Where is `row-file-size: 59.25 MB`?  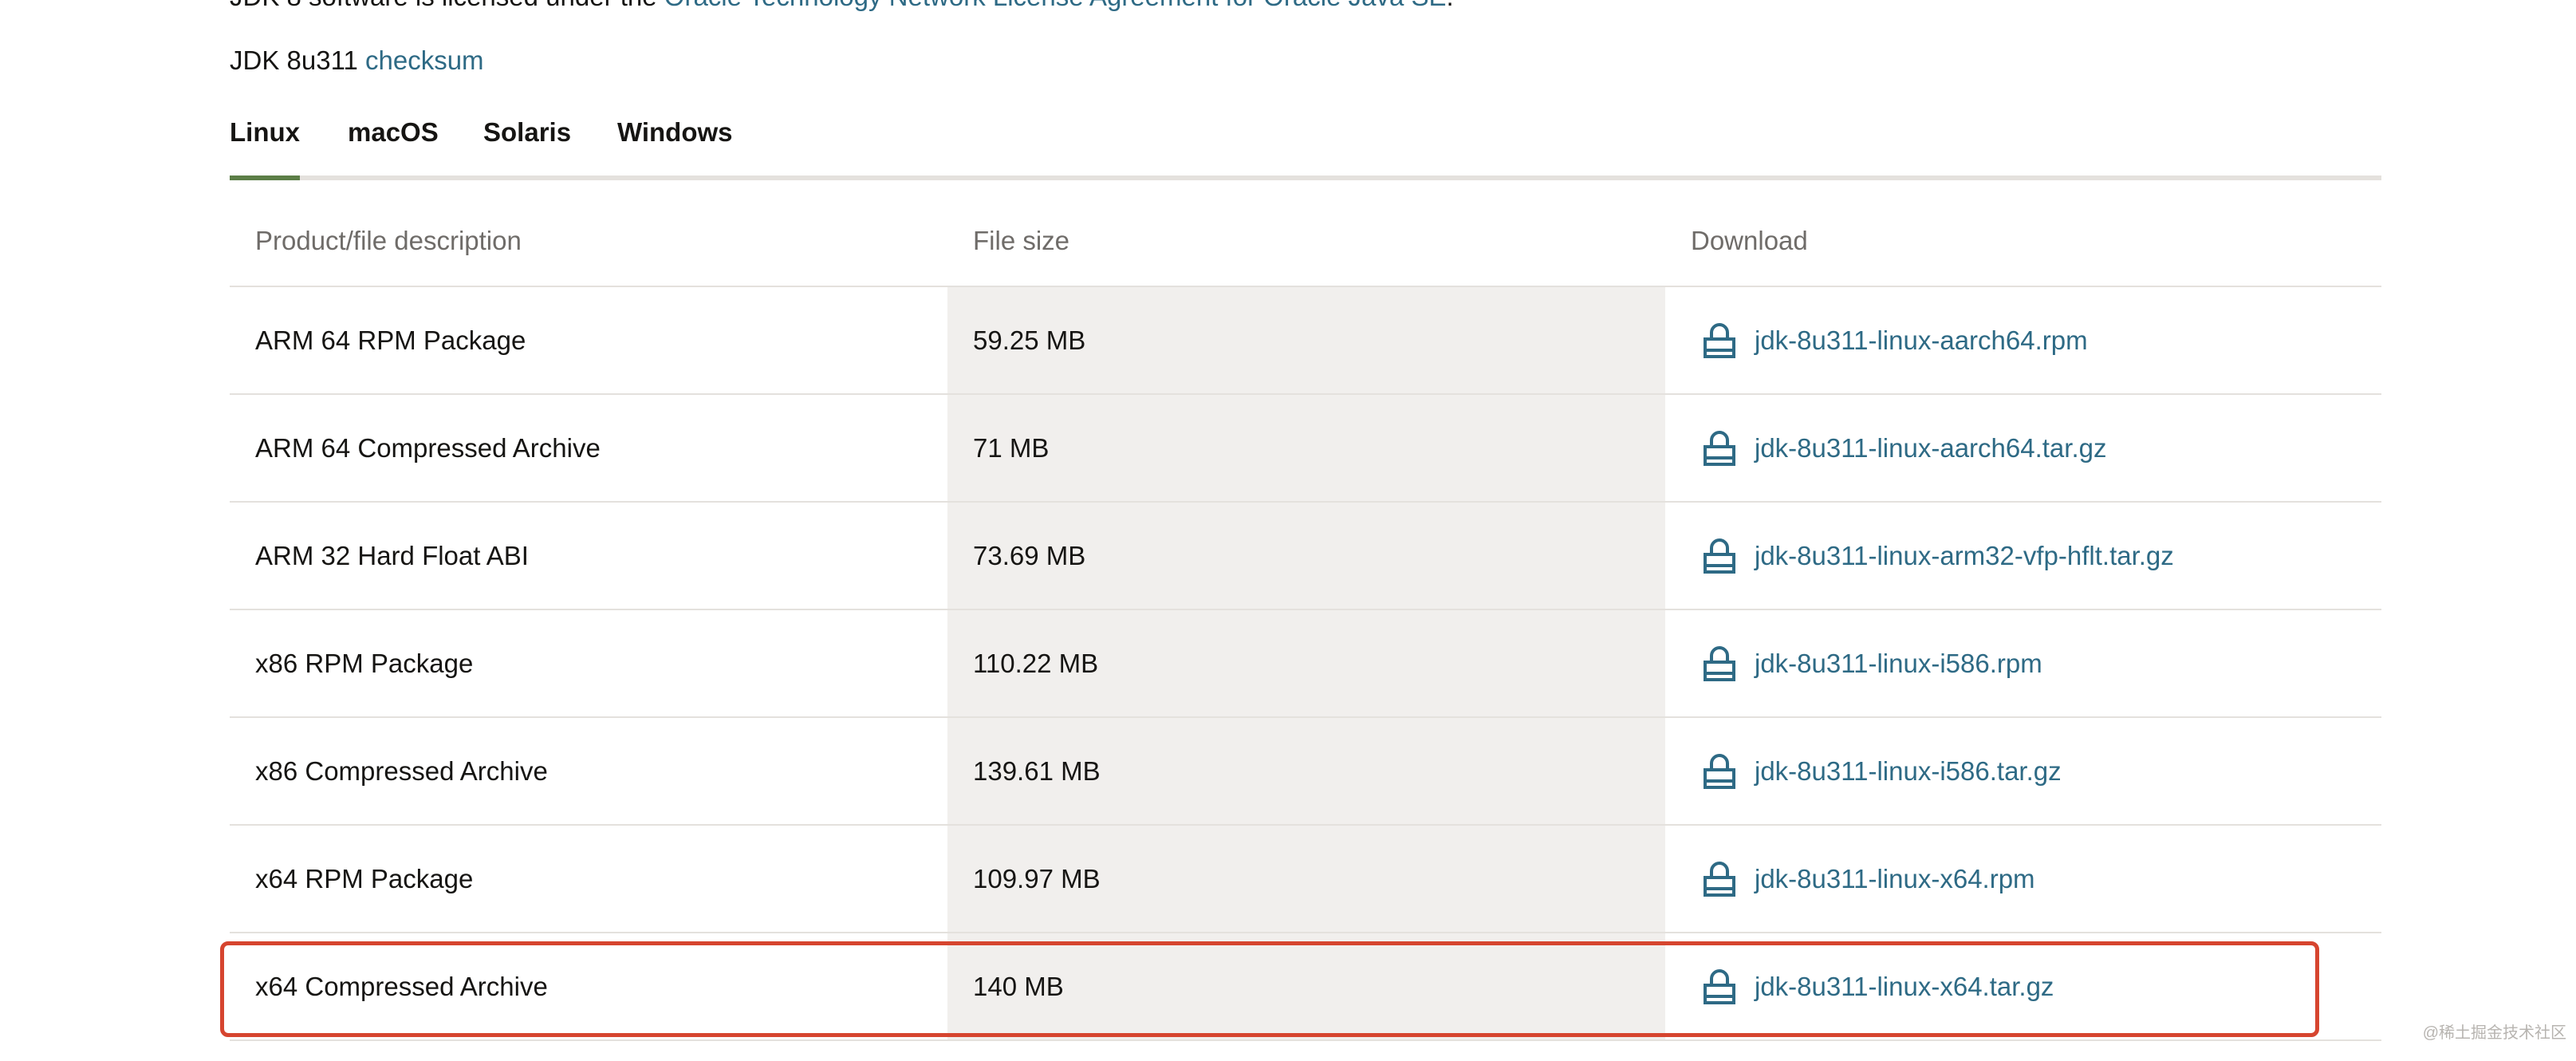
row-file-size: 59.25 MB is located at coordinates (1306, 340).